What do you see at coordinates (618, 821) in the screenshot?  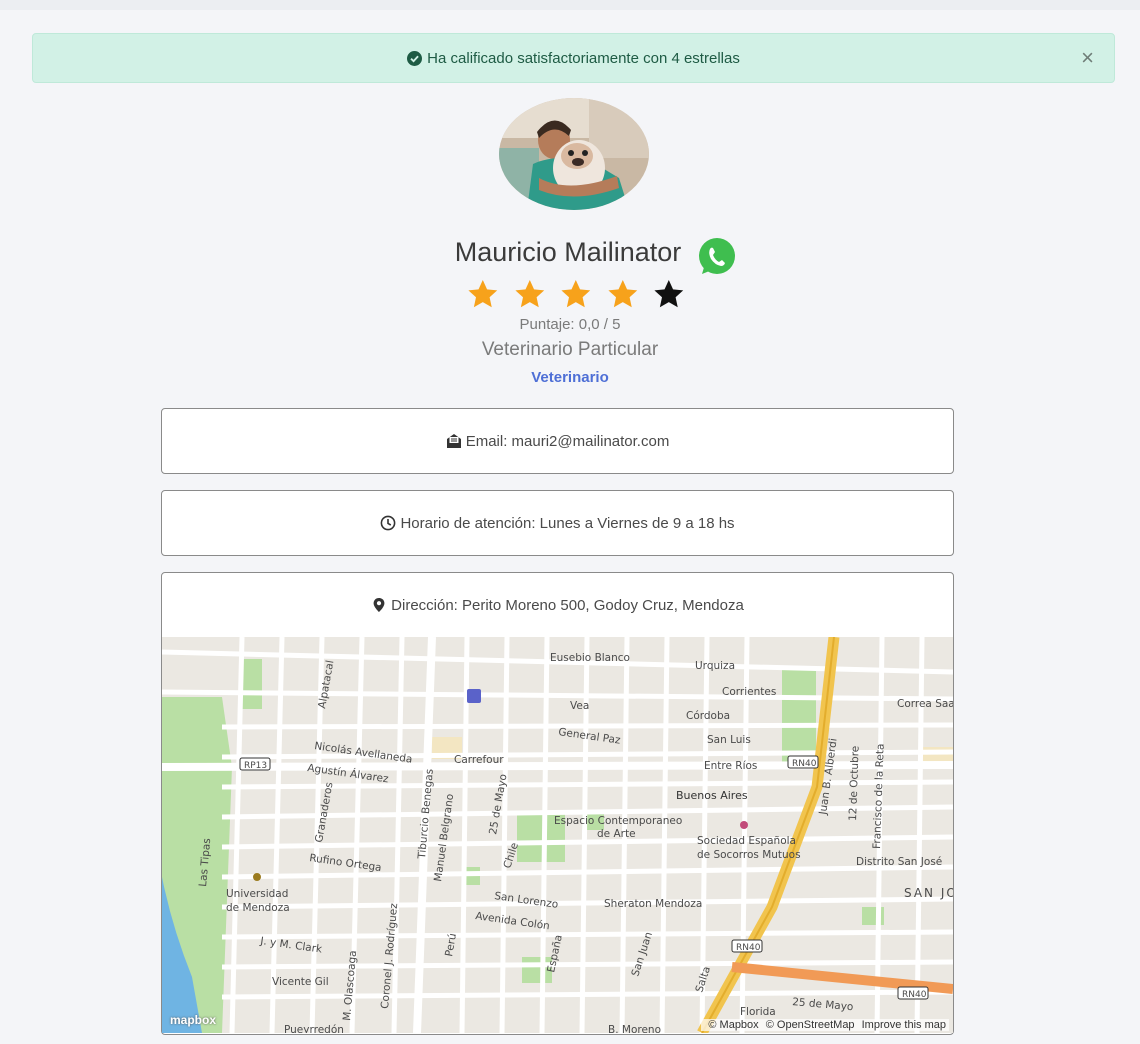 I see `map-label: Espacio Contemporaneo` at bounding box center [618, 821].